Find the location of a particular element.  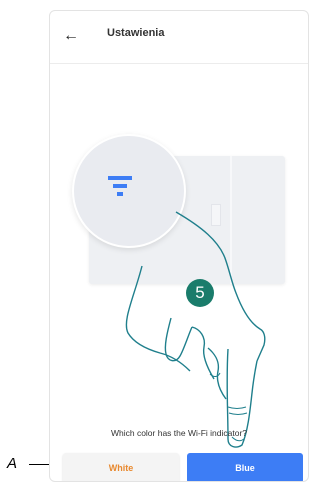

question-text: Which color has the Wi-Fi indicator? is located at coordinates (179, 433).